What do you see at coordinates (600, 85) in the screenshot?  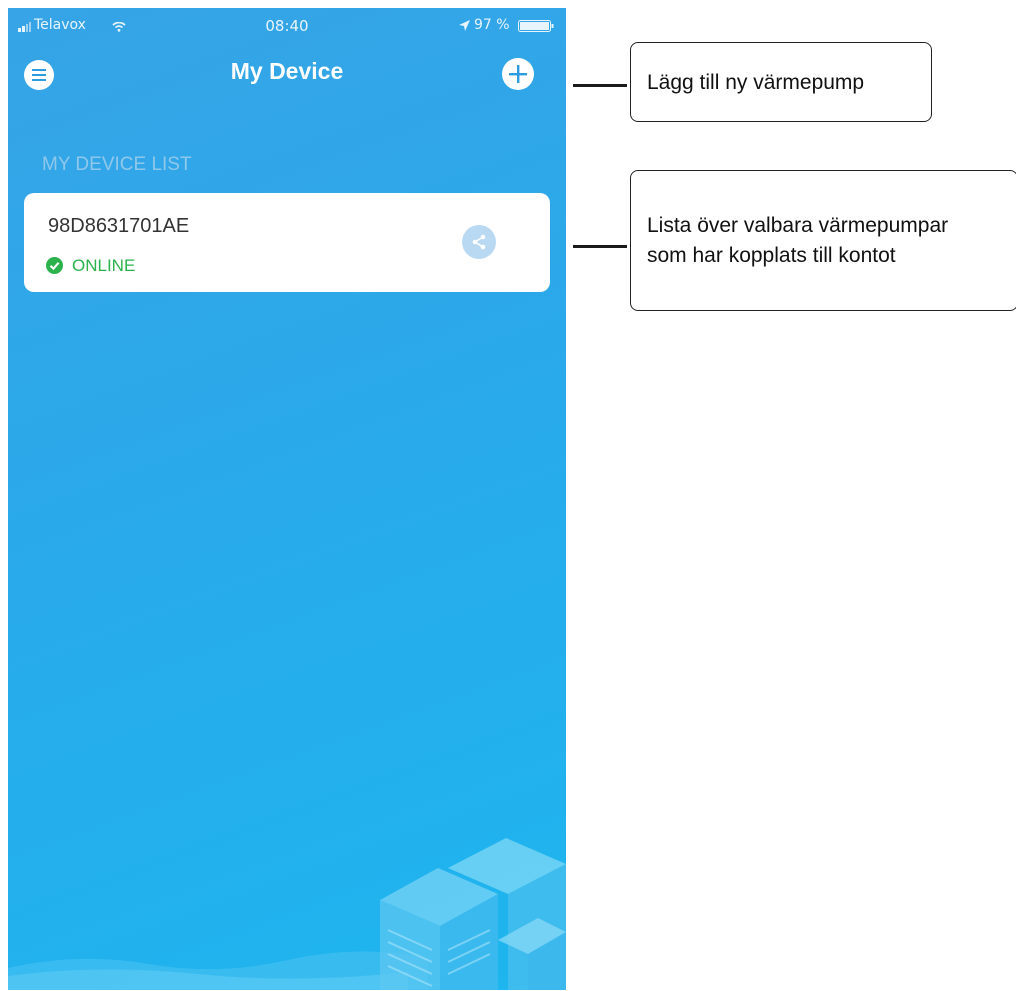 I see `callout-connector-add` at bounding box center [600, 85].